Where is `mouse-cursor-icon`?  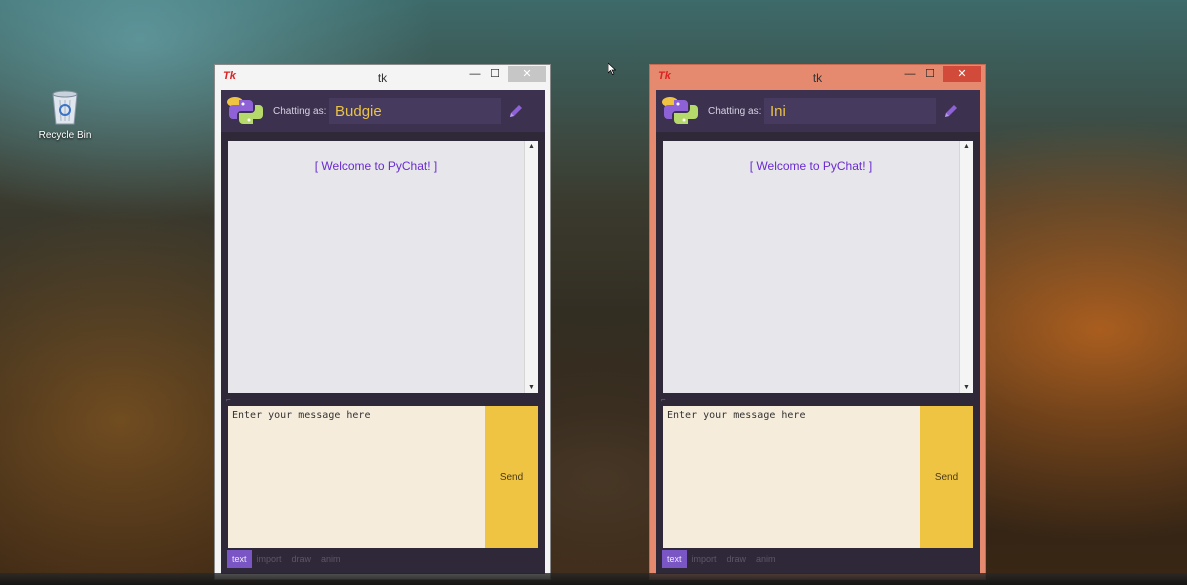 mouse-cursor-icon is located at coordinates (612, 71).